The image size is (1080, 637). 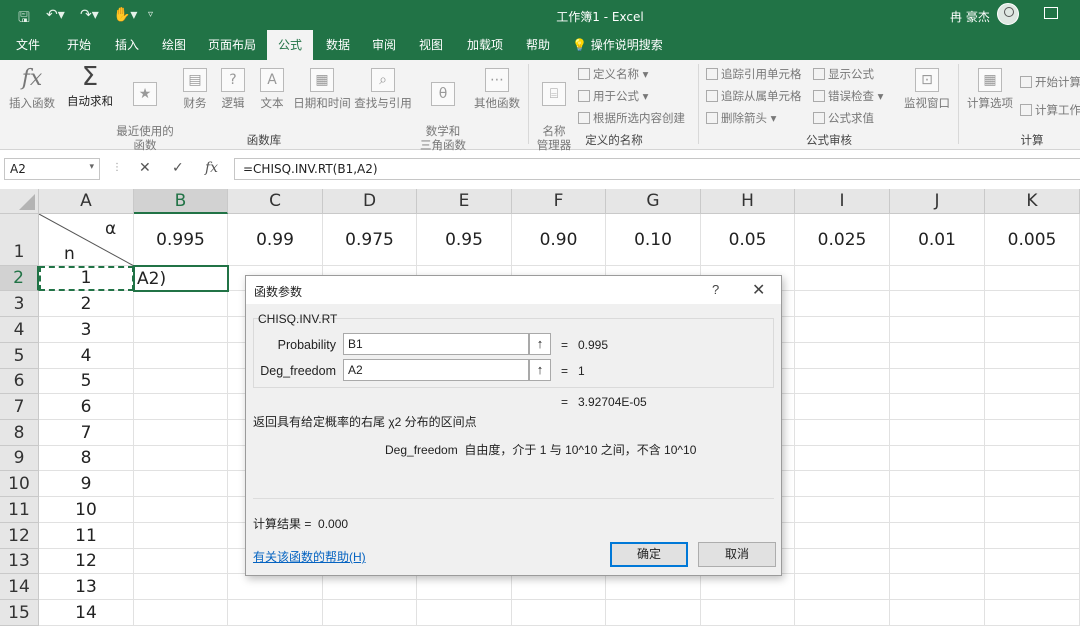 What do you see at coordinates (1032, 278) in the screenshot?
I see `cell-K2` at bounding box center [1032, 278].